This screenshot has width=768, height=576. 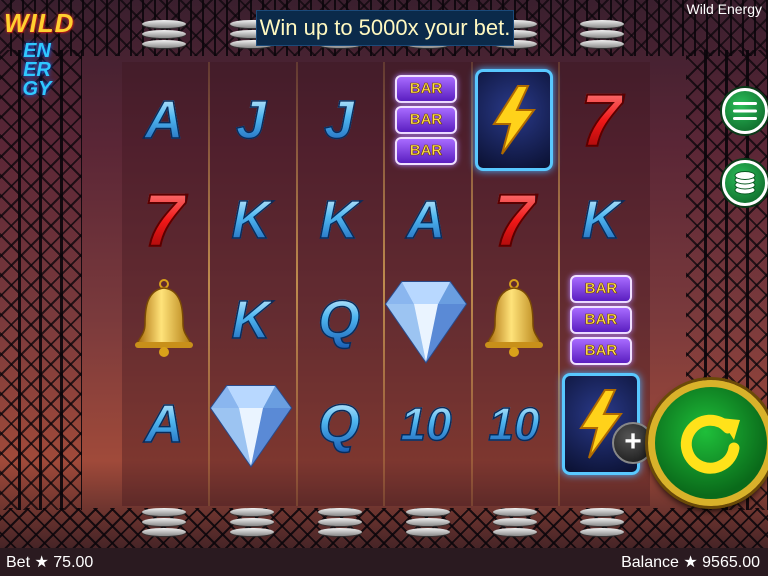 I want to click on bet-value: 75.00, so click(x=73, y=562).